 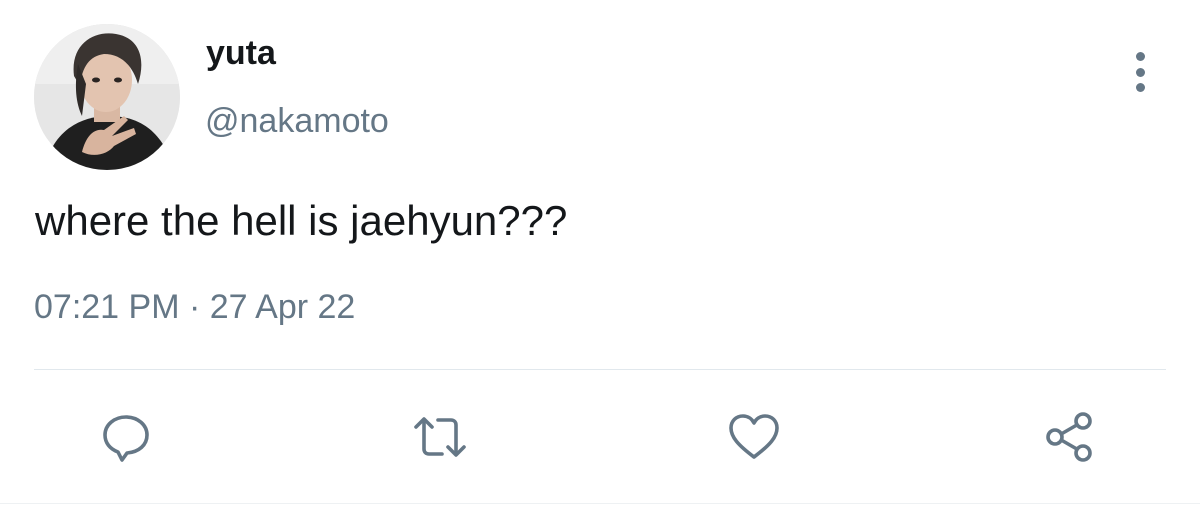 What do you see at coordinates (301, 220) in the screenshot?
I see `tweet-text: where the hell is jaehyun???` at bounding box center [301, 220].